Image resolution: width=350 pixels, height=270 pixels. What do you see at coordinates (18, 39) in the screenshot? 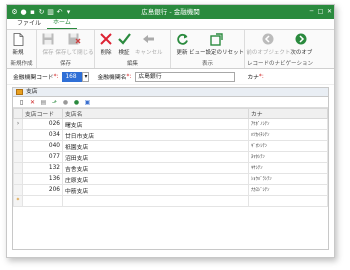
I see `new-doc-icon` at bounding box center [18, 39].